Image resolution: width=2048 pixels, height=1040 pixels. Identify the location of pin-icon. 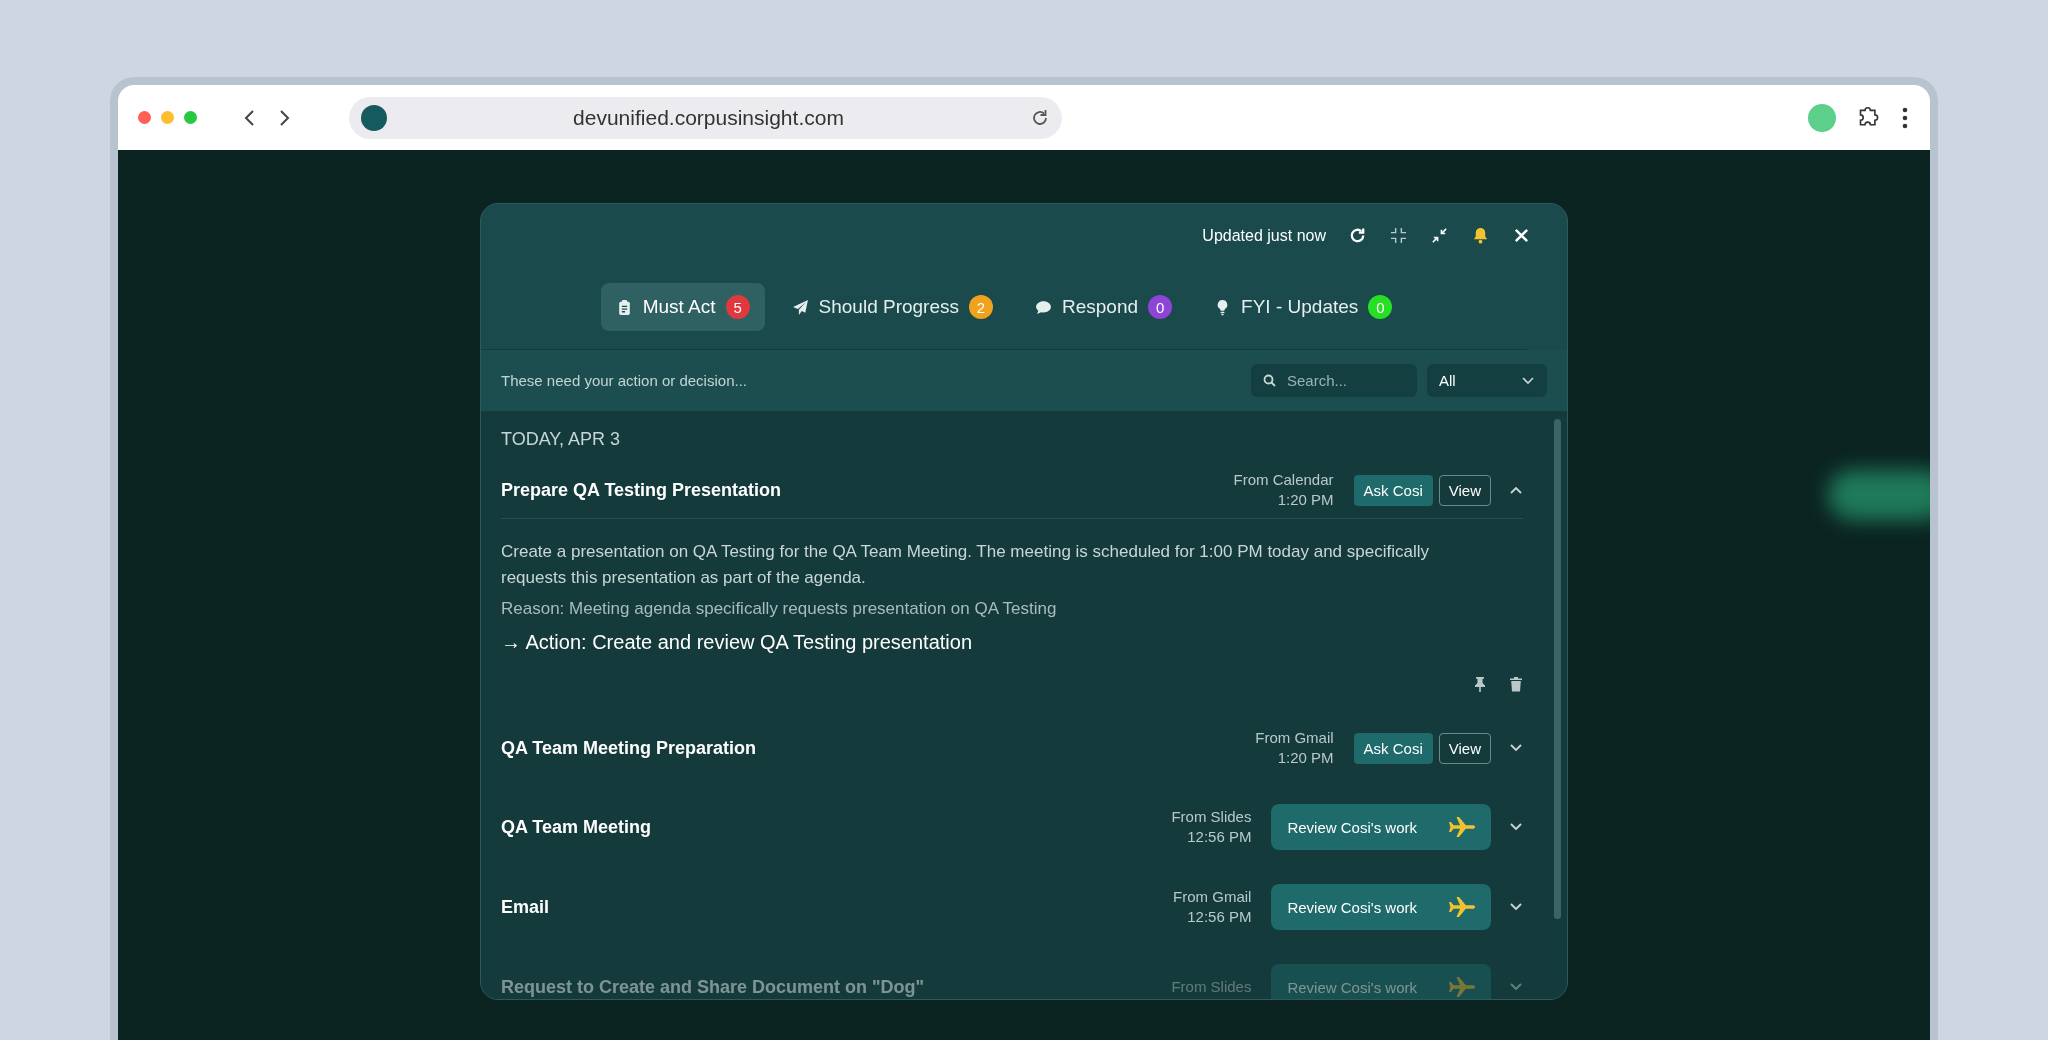
(1480, 684).